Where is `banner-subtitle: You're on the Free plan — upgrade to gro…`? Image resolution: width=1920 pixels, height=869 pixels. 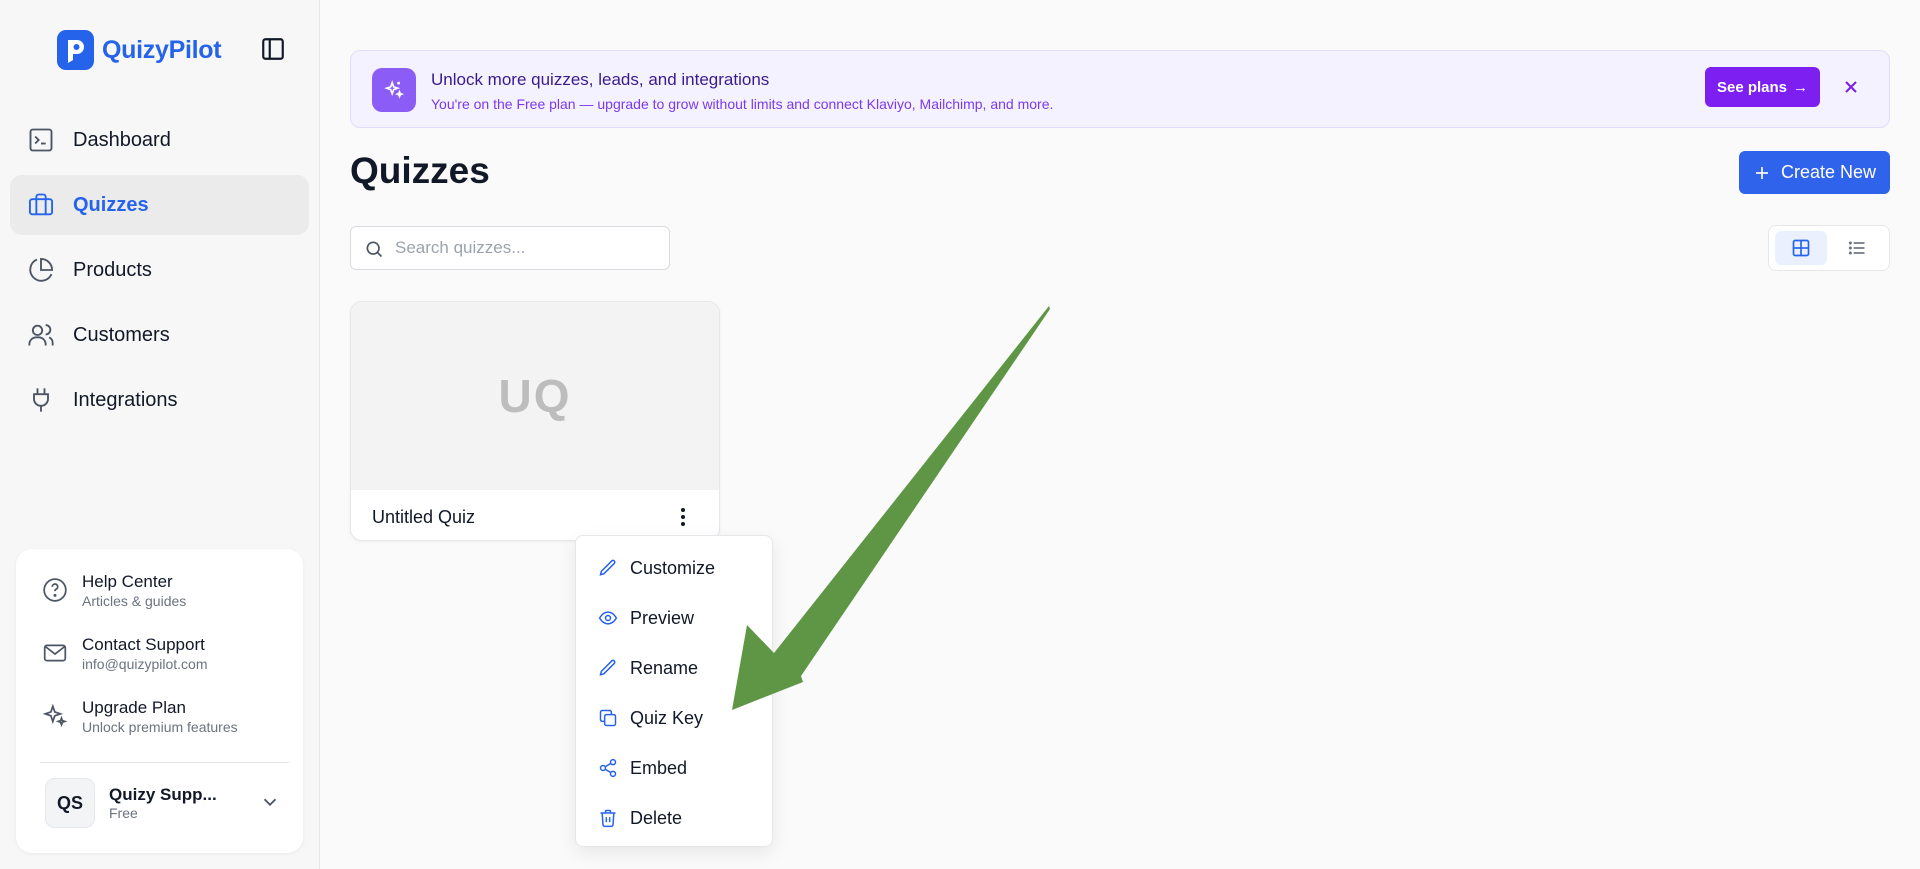 banner-subtitle: You're on the Free plan — upgrade to gro… is located at coordinates (742, 104).